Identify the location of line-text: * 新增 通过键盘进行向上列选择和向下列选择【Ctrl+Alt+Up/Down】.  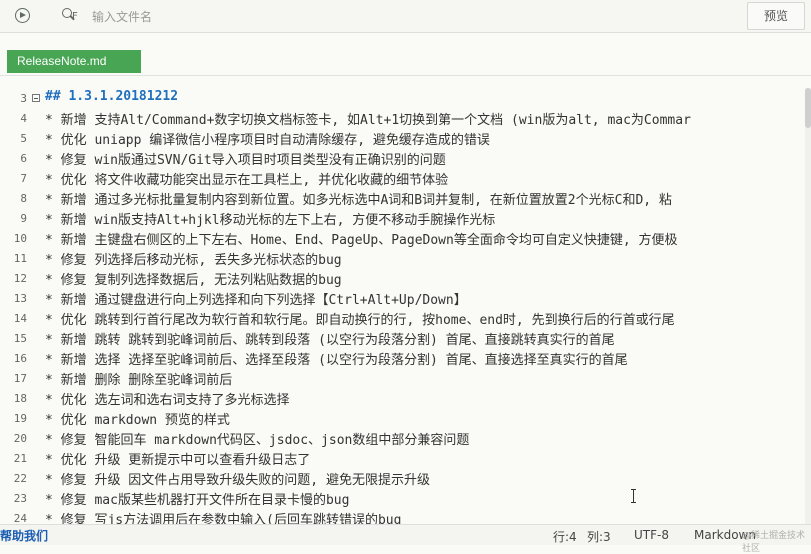
(256, 300).